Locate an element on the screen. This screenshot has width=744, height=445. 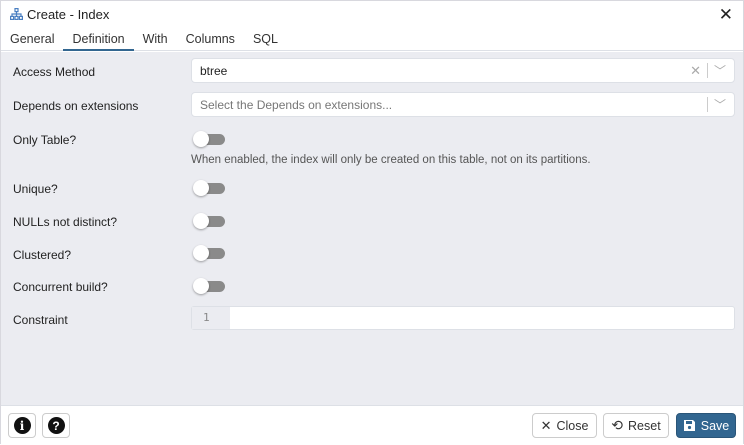
tab-bar: General Definition With Columns SQL is located at coordinates (372, 39).